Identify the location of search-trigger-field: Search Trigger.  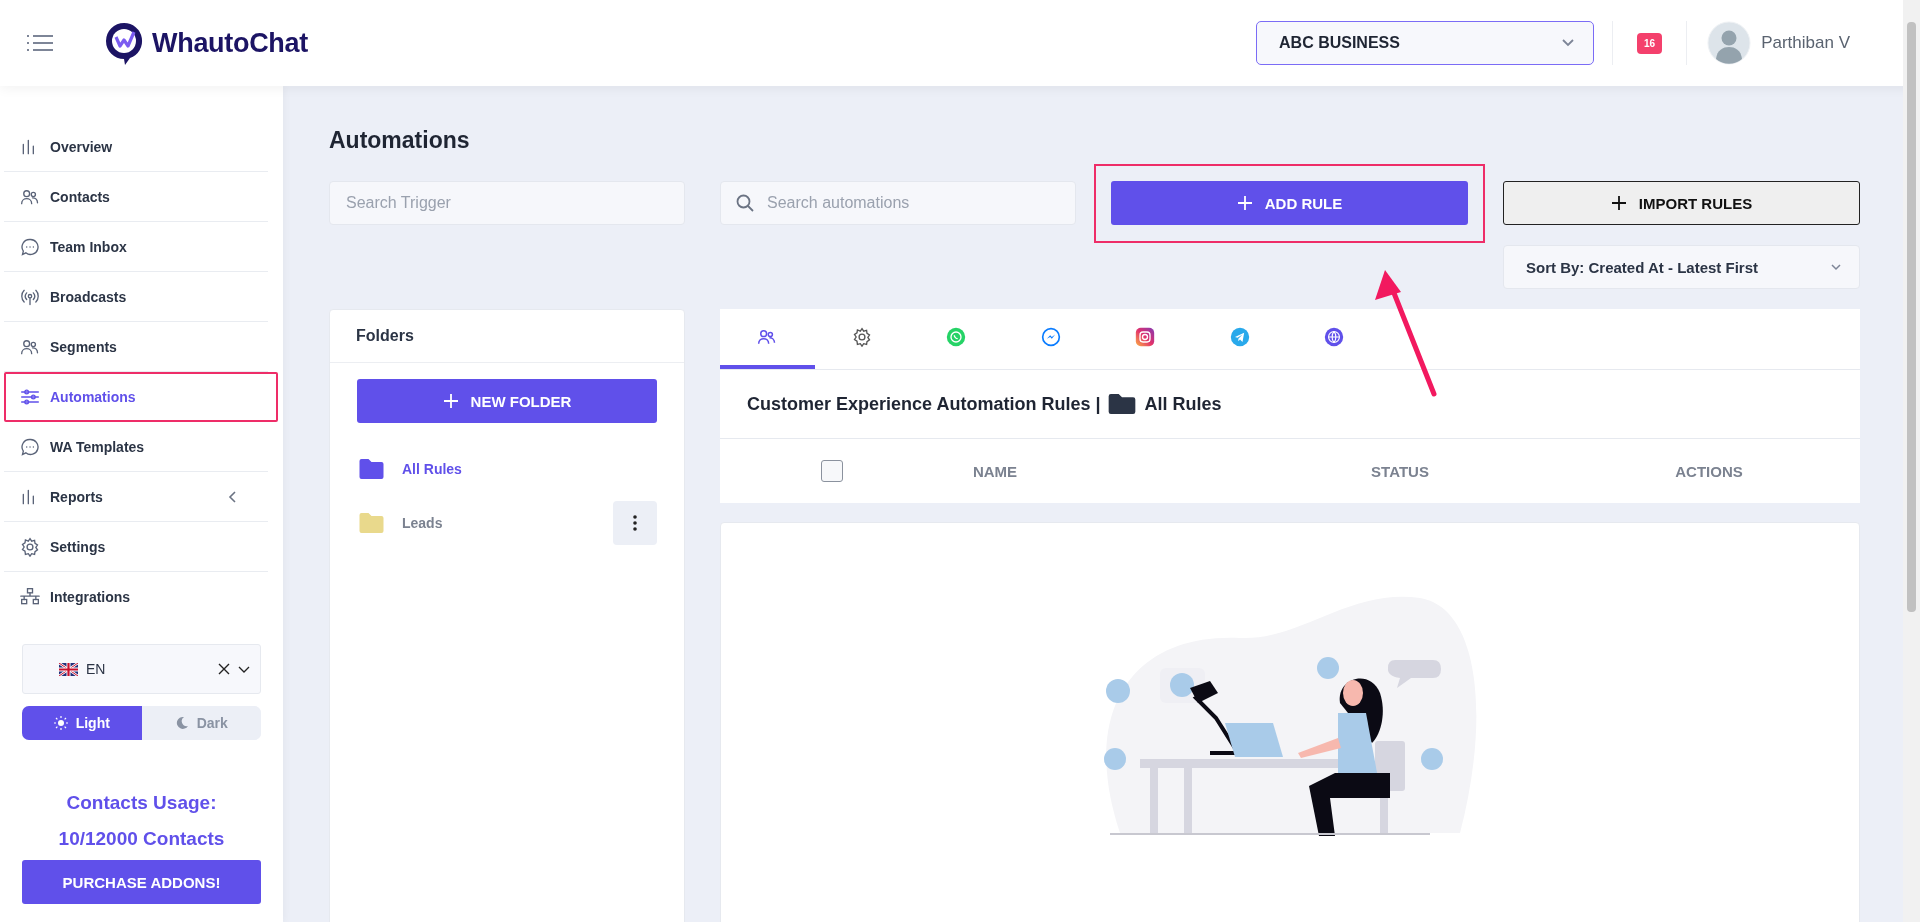
(507, 203).